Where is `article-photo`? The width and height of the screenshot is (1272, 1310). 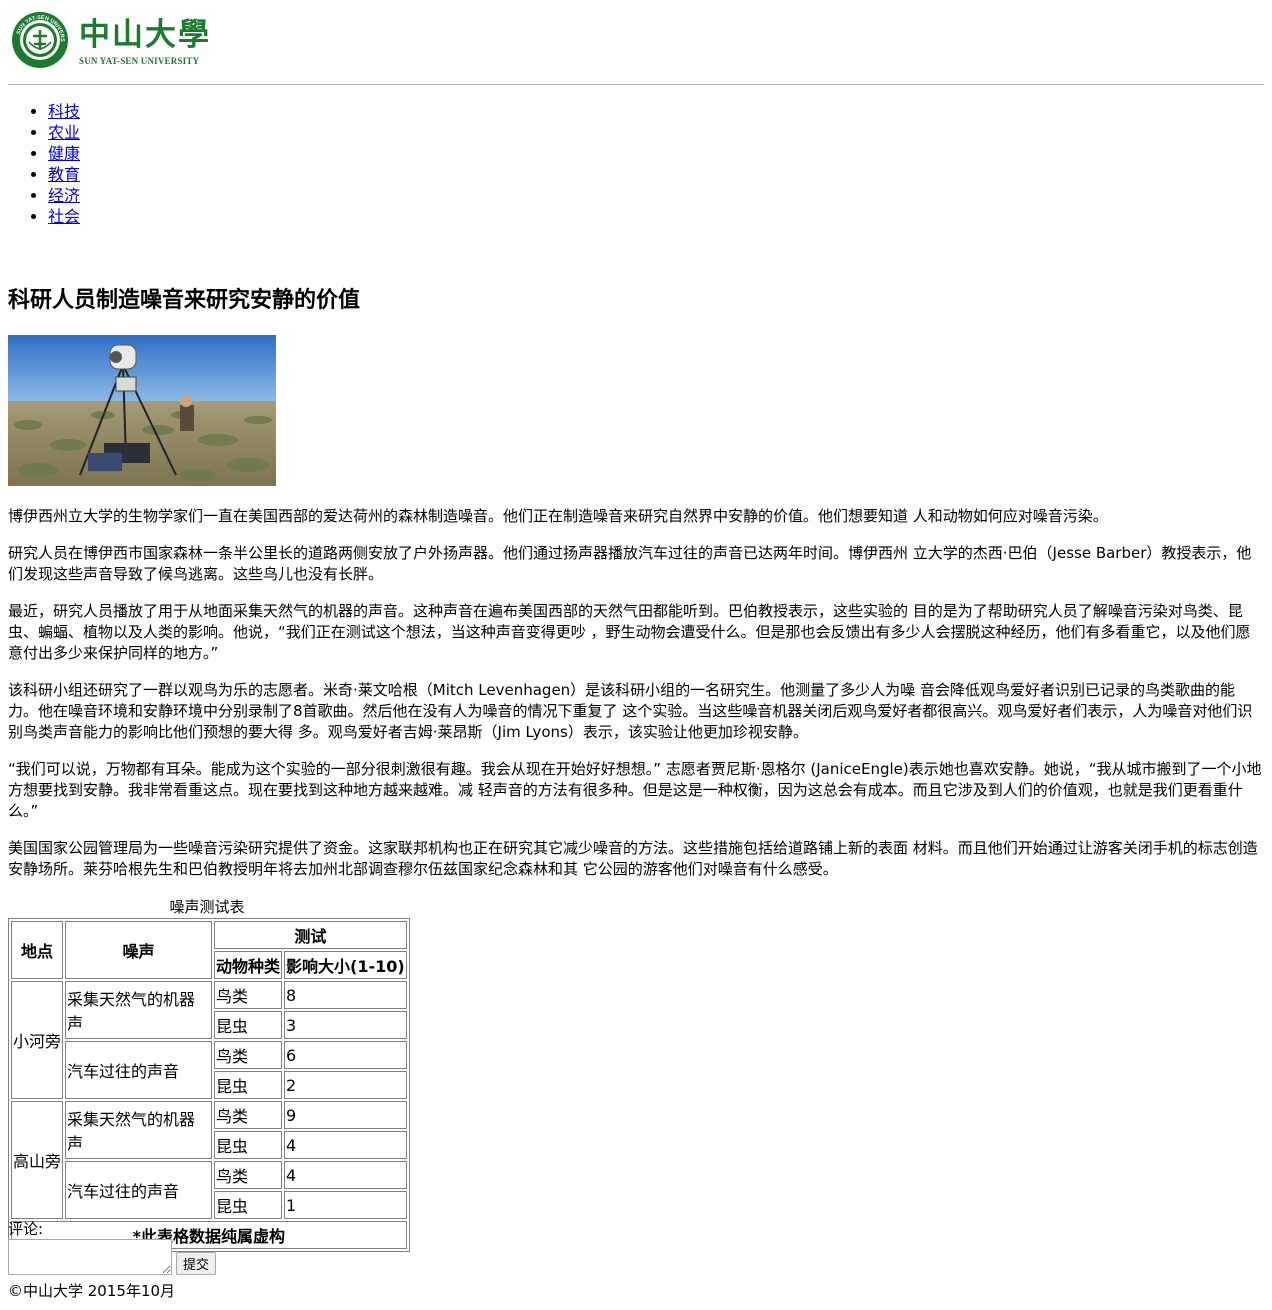
article-photo is located at coordinates (142, 410).